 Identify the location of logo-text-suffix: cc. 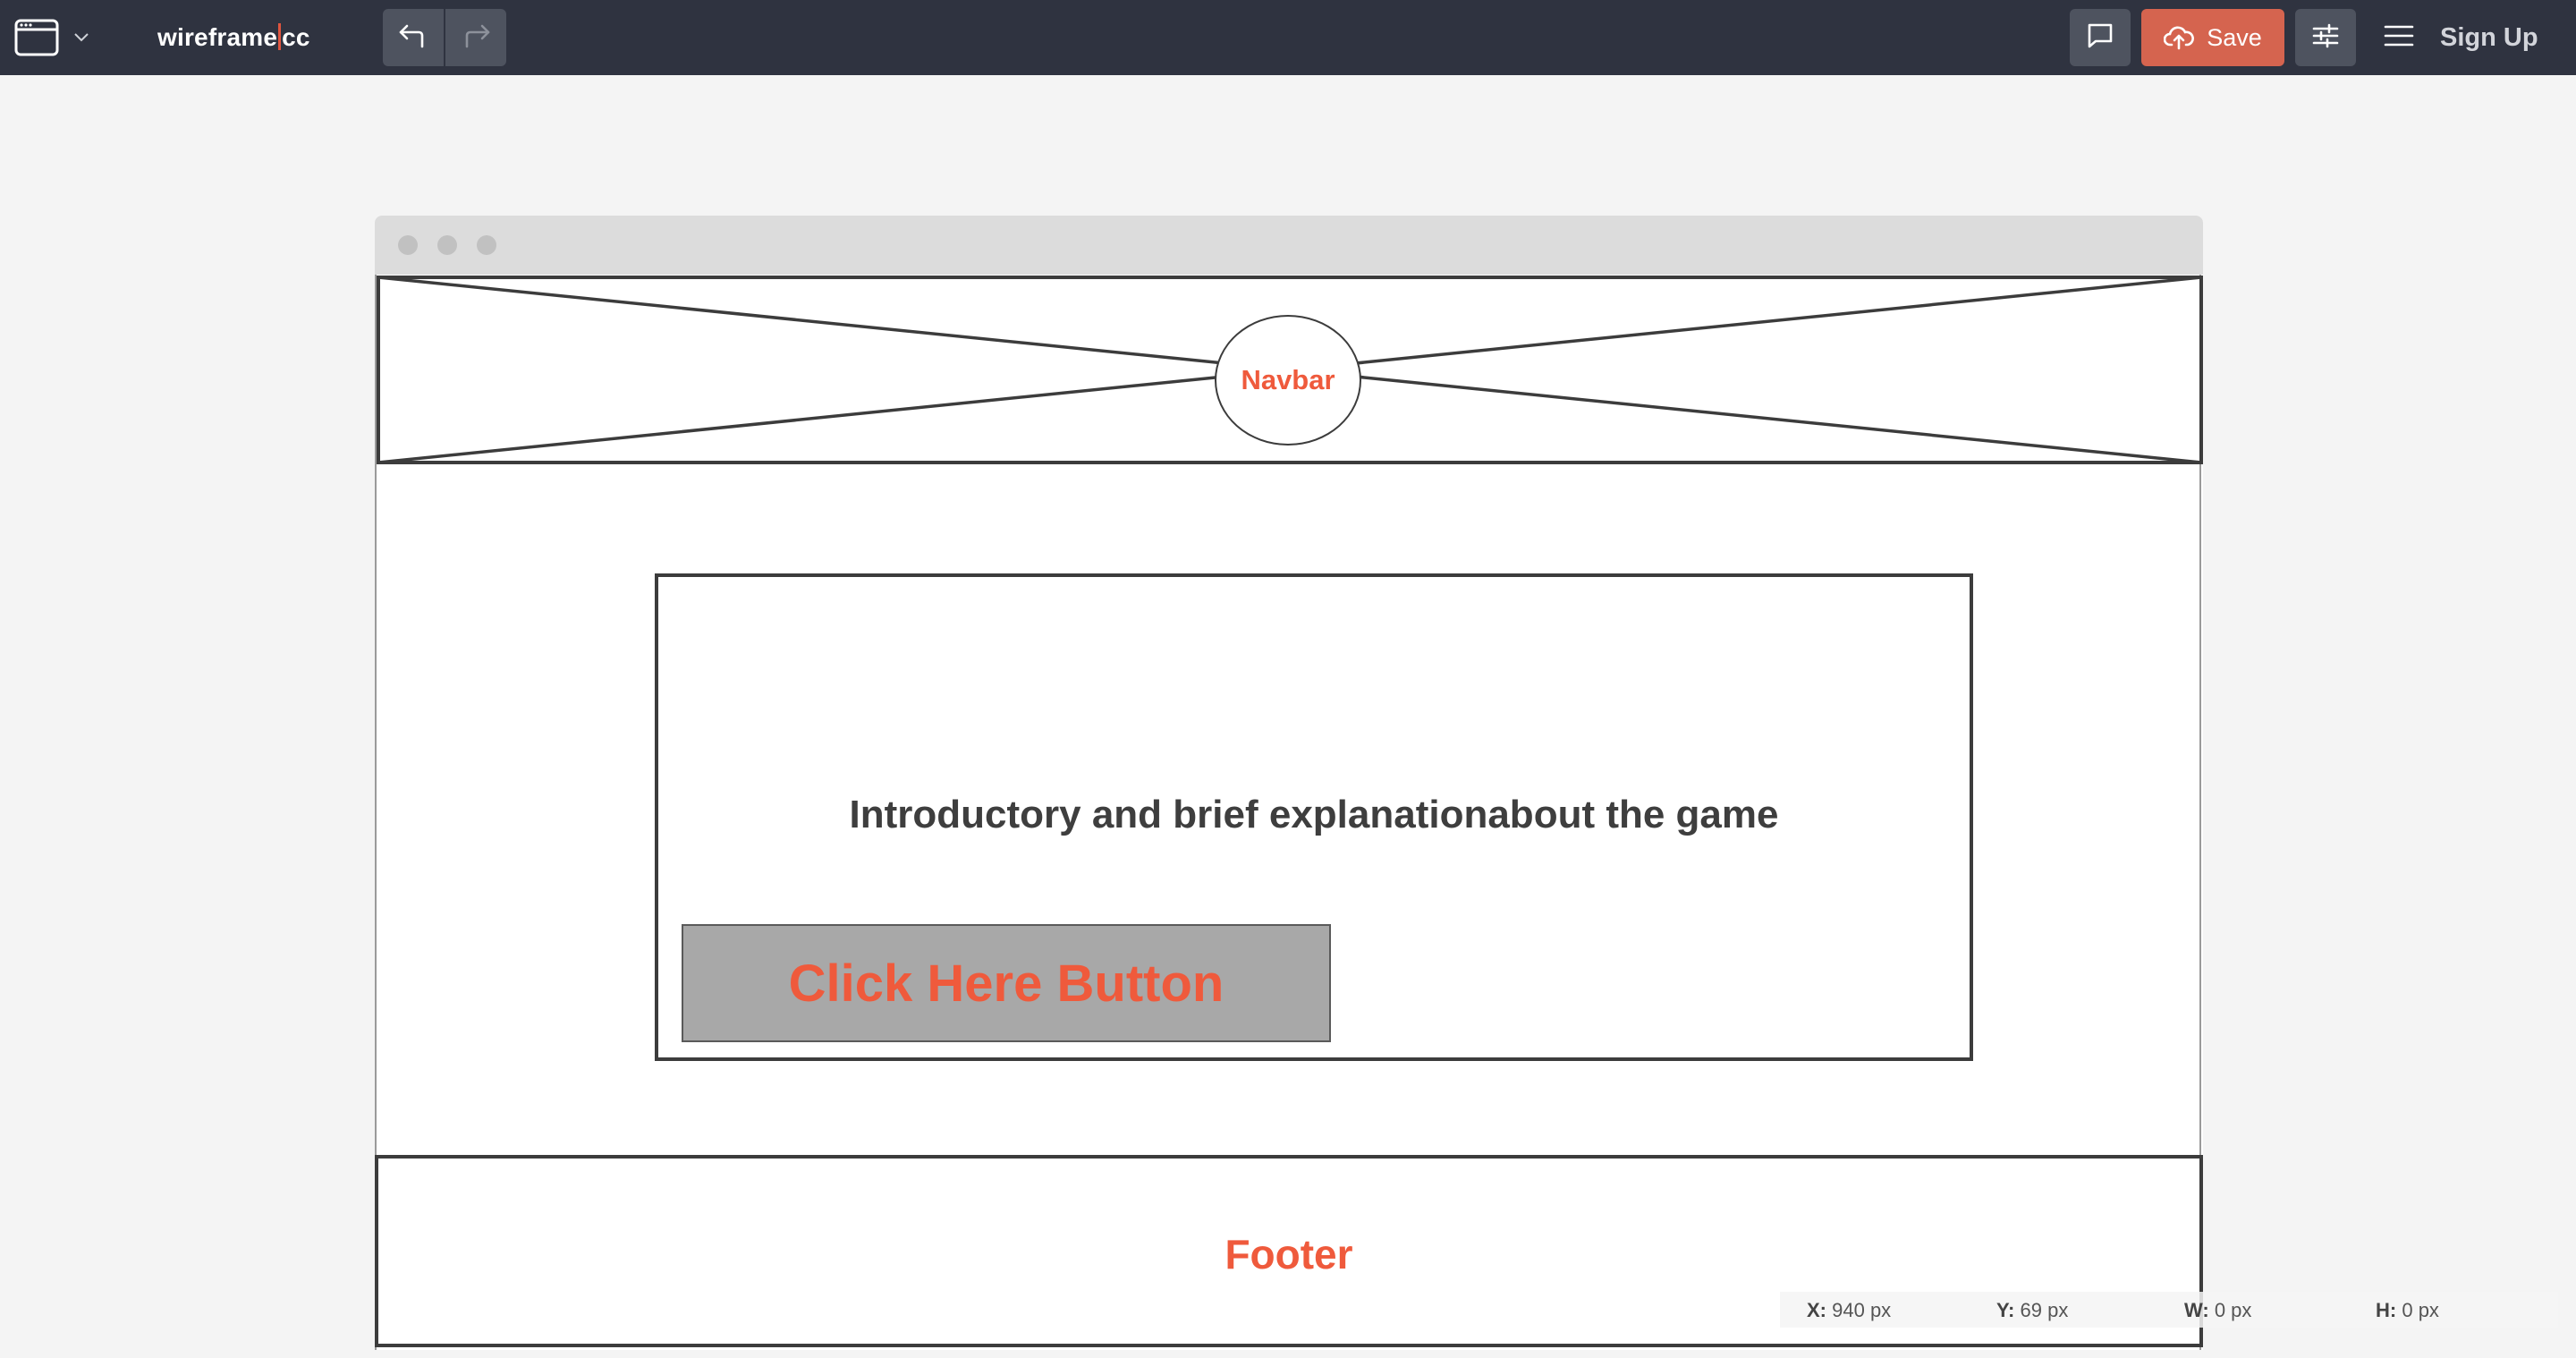
(296, 37).